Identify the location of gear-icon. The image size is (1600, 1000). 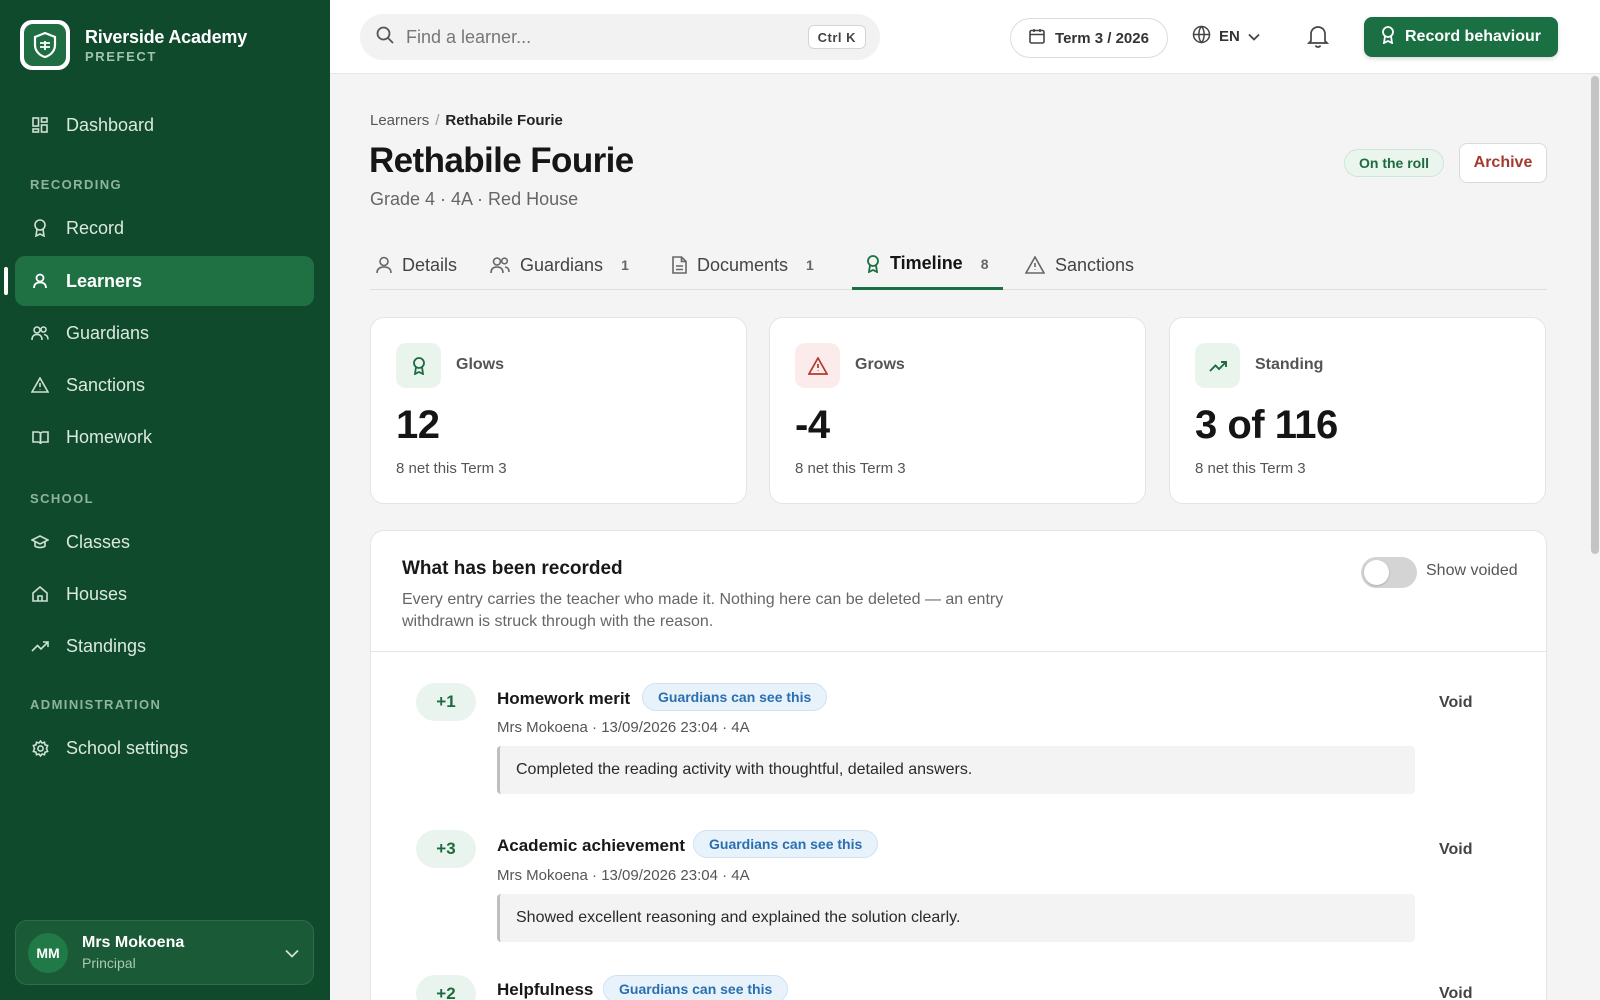
(40, 748).